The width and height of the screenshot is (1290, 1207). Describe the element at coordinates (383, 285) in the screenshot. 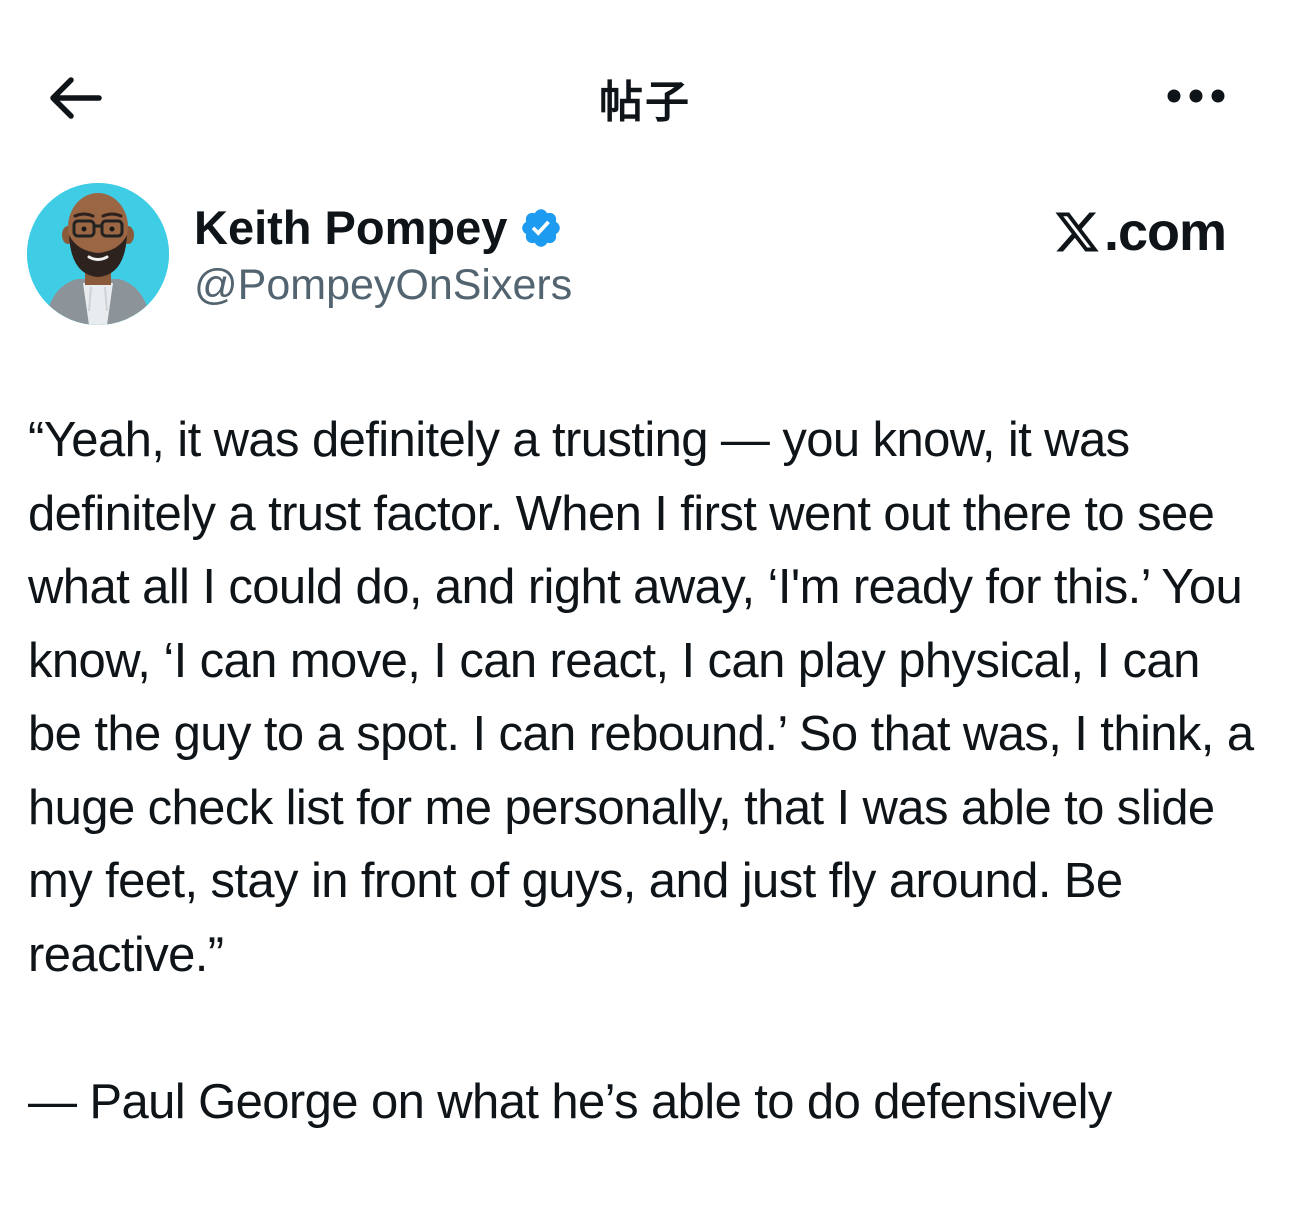

I see `author-handle: @PompeyOnSixers` at that location.